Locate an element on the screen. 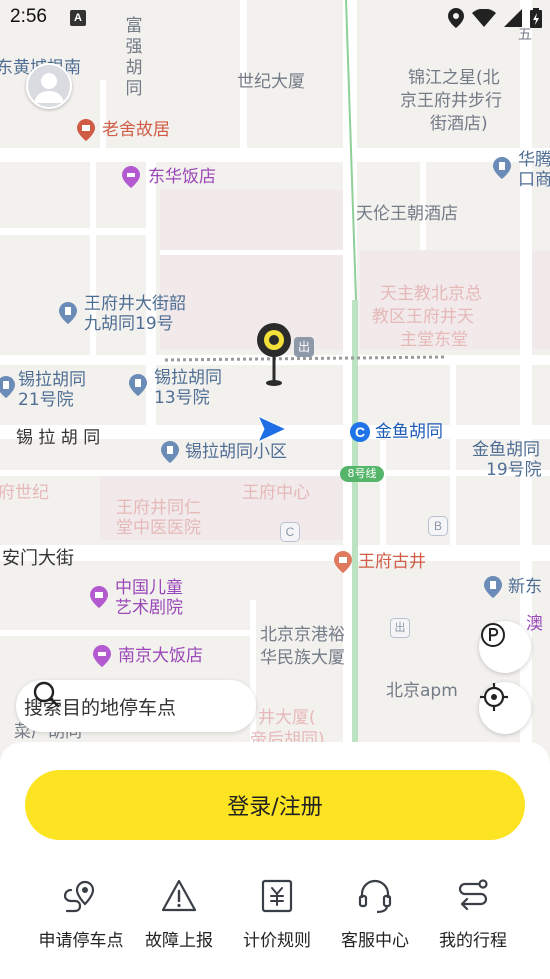 This screenshot has height=979, width=550. price-tag-icon is located at coordinates (277, 896).